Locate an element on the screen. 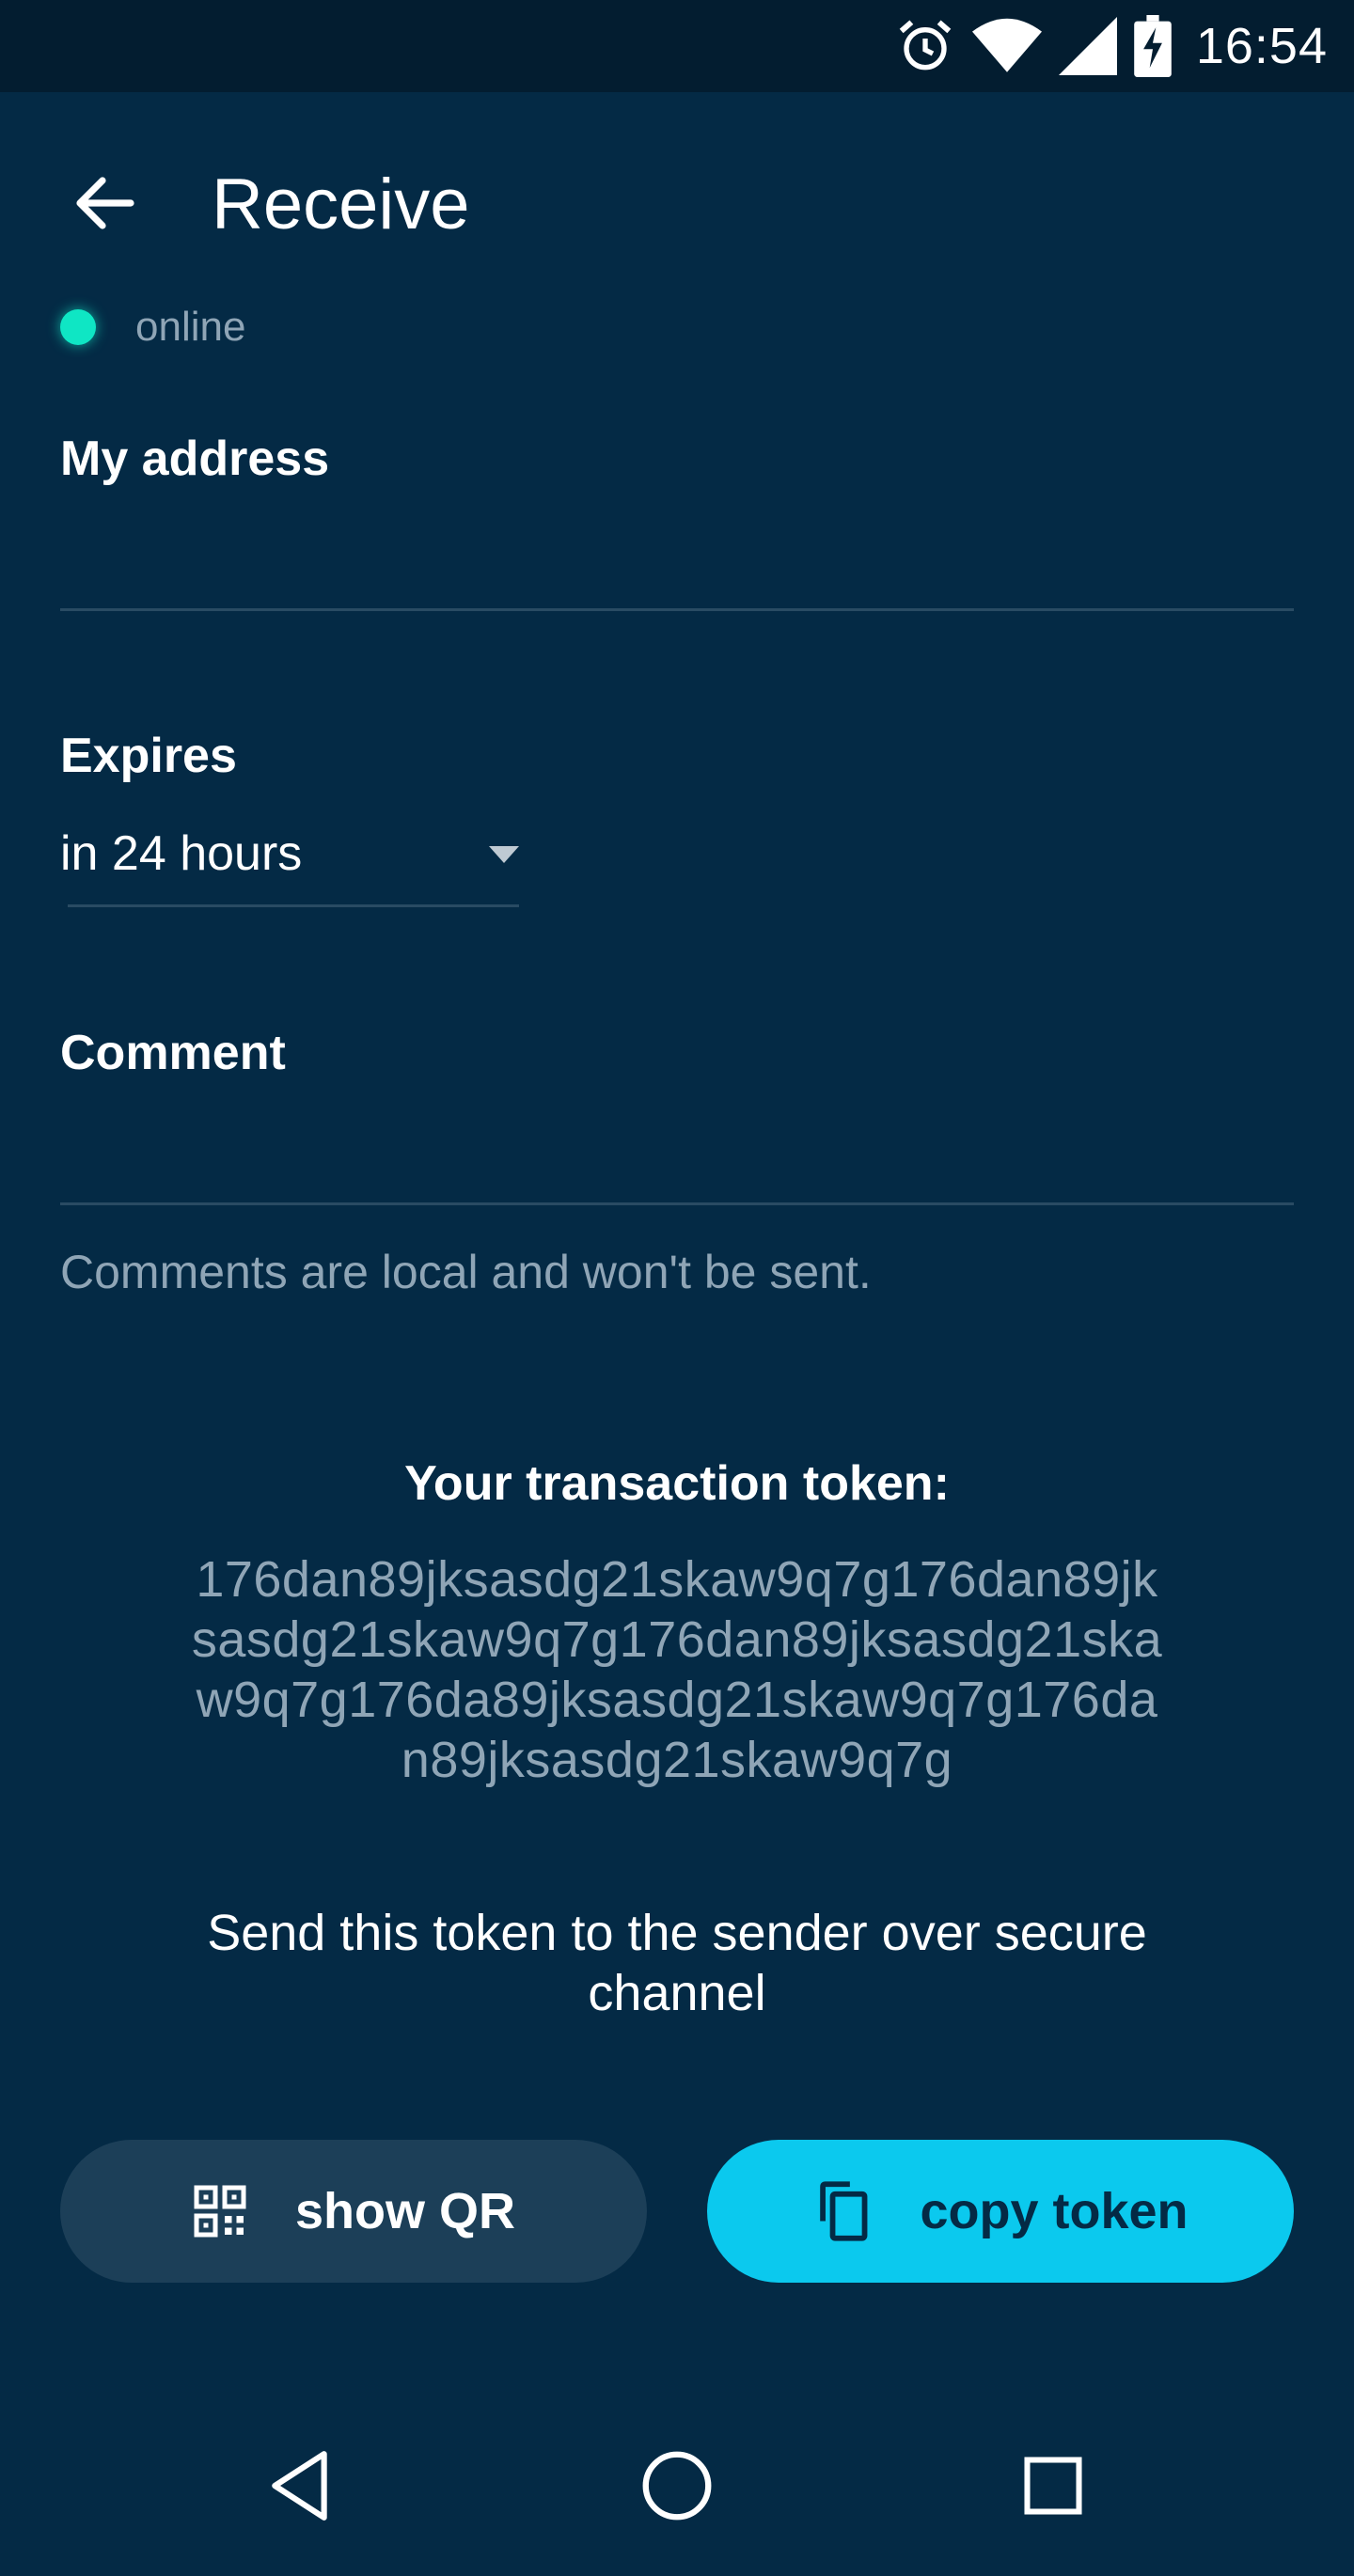  show-qr-label: show QR is located at coordinates (404, 2211).